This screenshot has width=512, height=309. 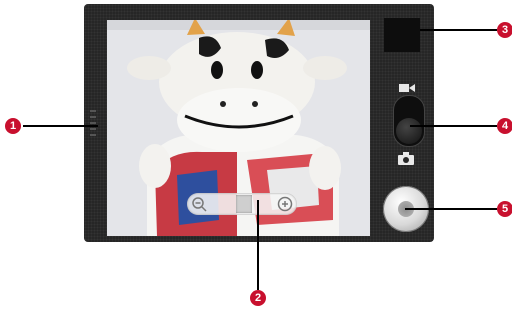 What do you see at coordinates (504, 209) in the screenshot?
I see `callout-5: 5` at bounding box center [504, 209].